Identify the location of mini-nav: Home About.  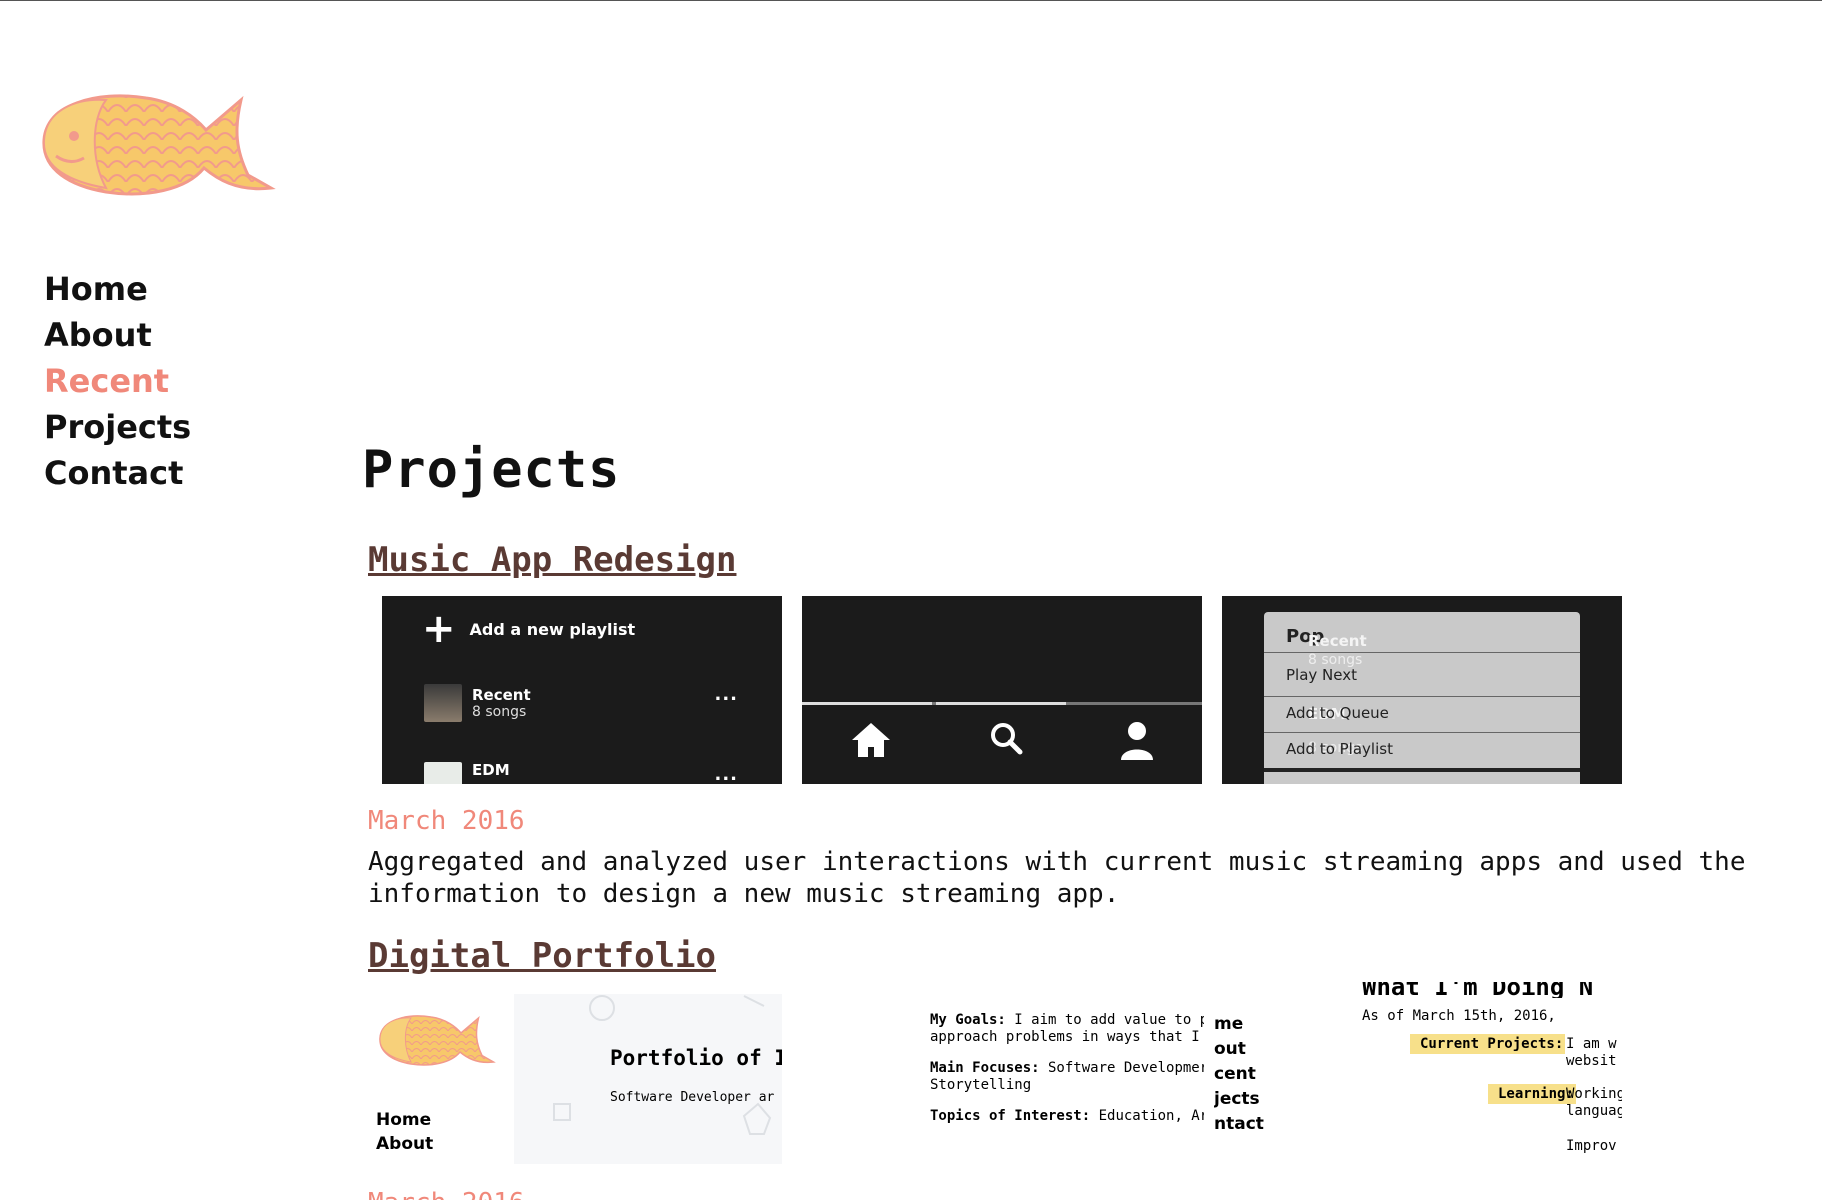
(404, 1132).